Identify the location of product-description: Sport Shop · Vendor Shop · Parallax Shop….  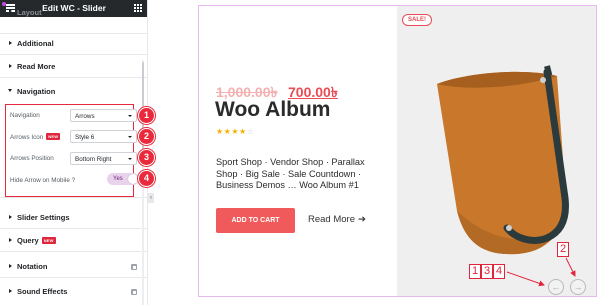
(290, 173).